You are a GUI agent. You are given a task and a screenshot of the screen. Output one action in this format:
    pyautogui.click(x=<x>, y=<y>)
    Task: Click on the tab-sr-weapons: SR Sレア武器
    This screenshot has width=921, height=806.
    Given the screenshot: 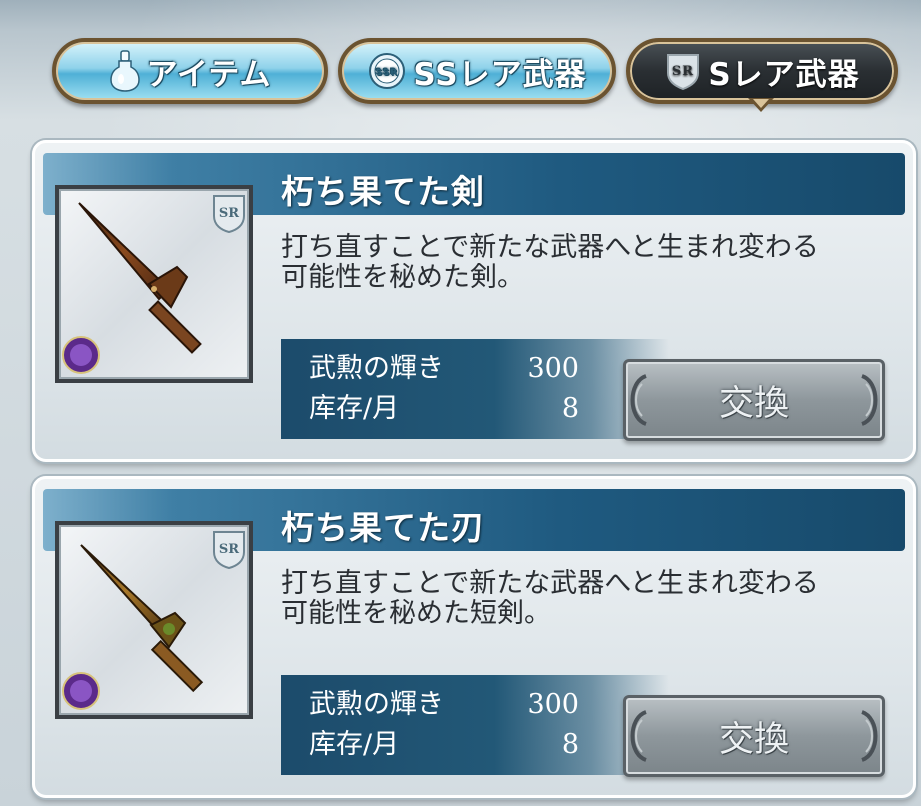 What is the action you would take?
    pyautogui.click(x=762, y=71)
    